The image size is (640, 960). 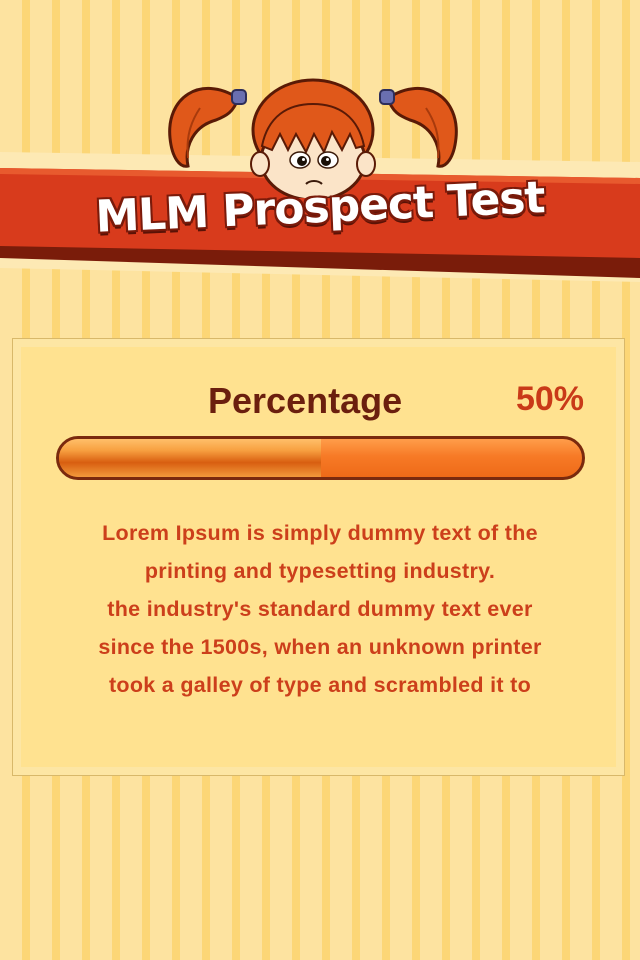 What do you see at coordinates (320, 533) in the screenshot?
I see `description-line: Lorem Ipsum is simply dummy text of the` at bounding box center [320, 533].